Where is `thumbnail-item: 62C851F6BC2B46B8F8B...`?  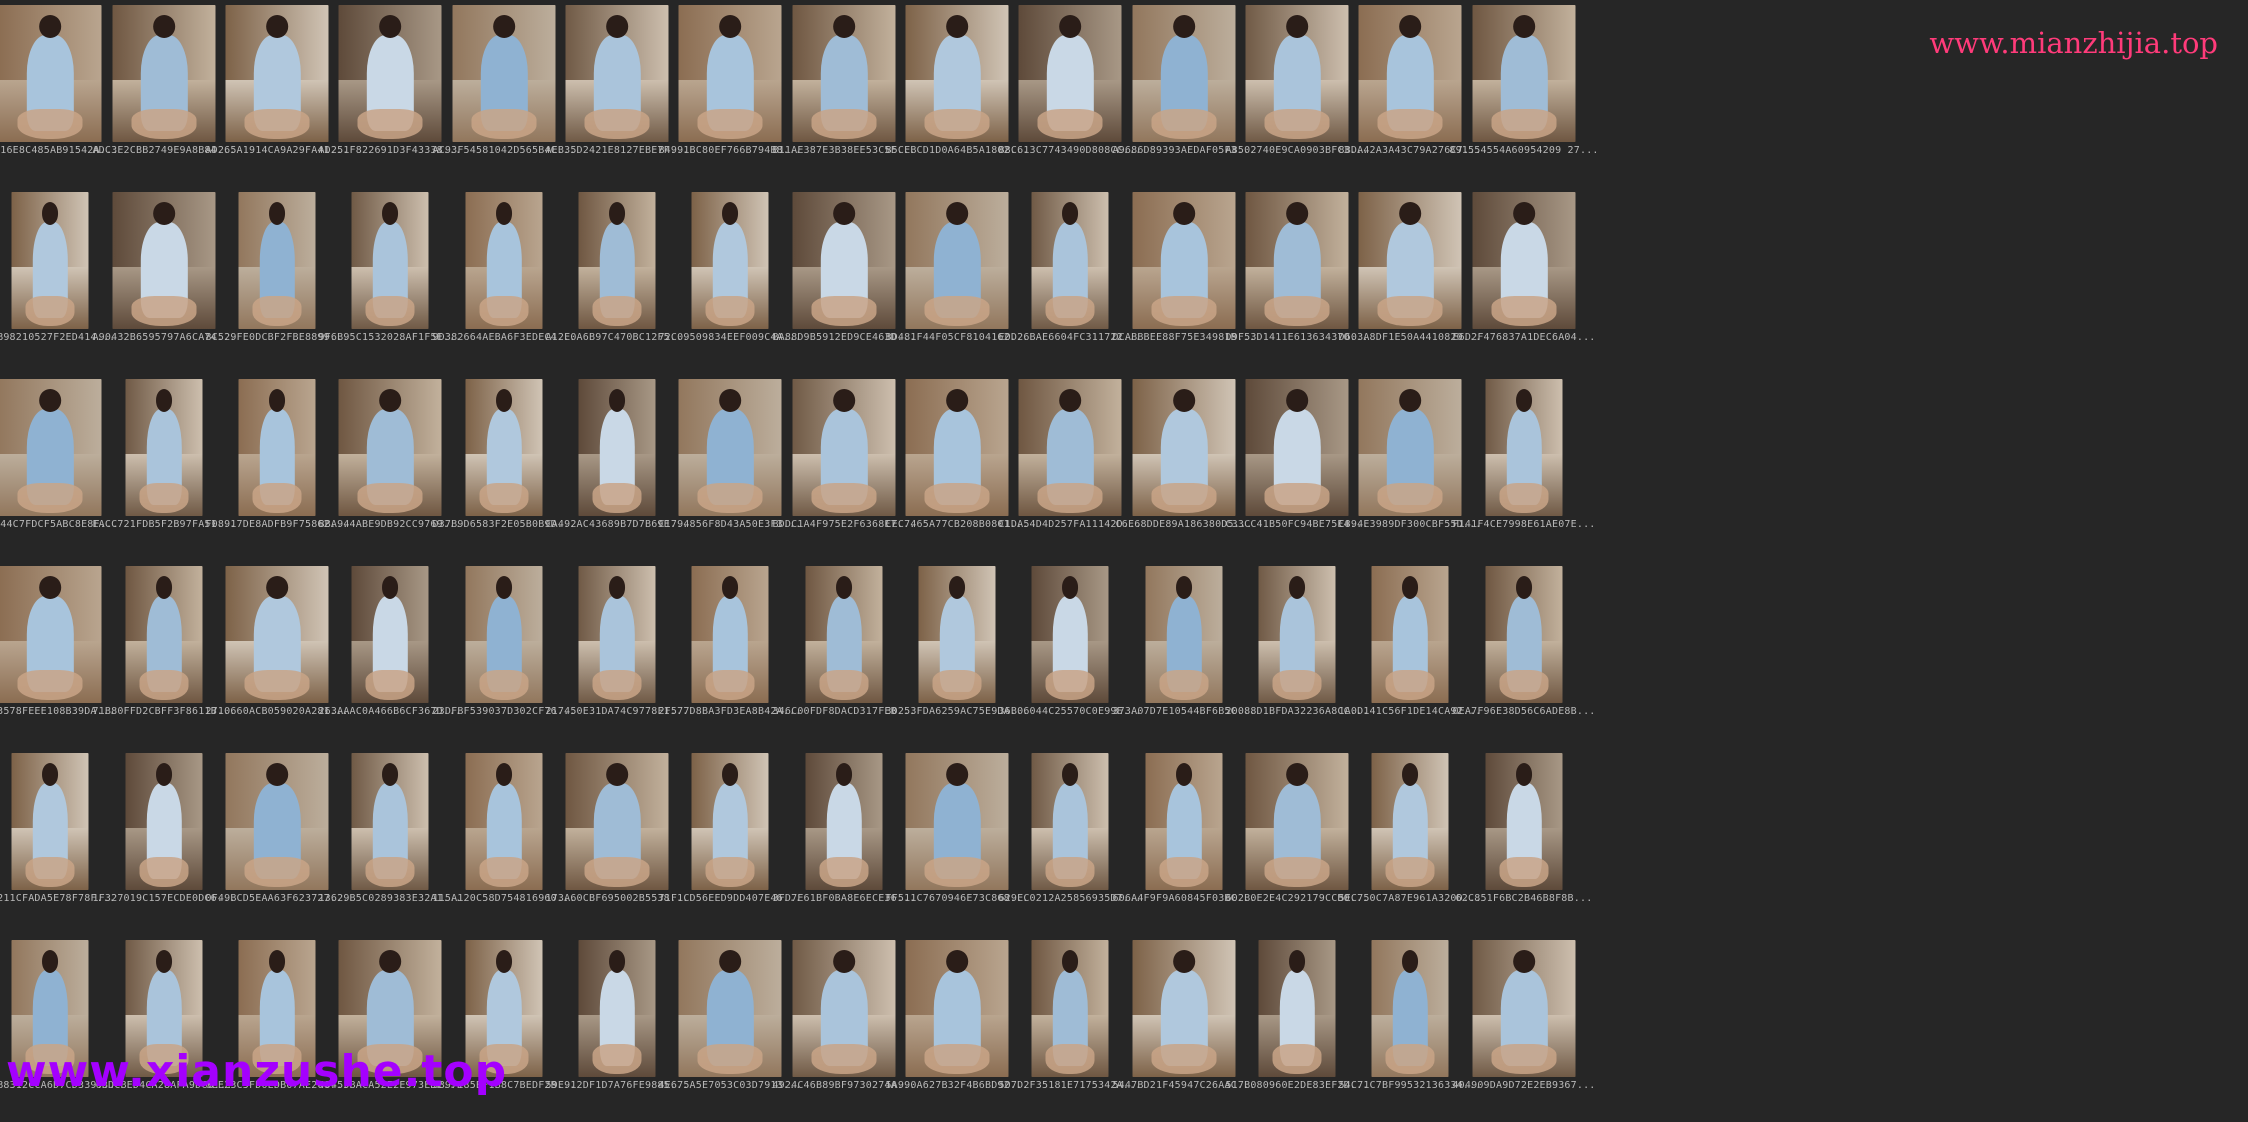
thumbnail-item: 62C851F6BC2B46B8F8B... is located at coordinates (1524, 841).